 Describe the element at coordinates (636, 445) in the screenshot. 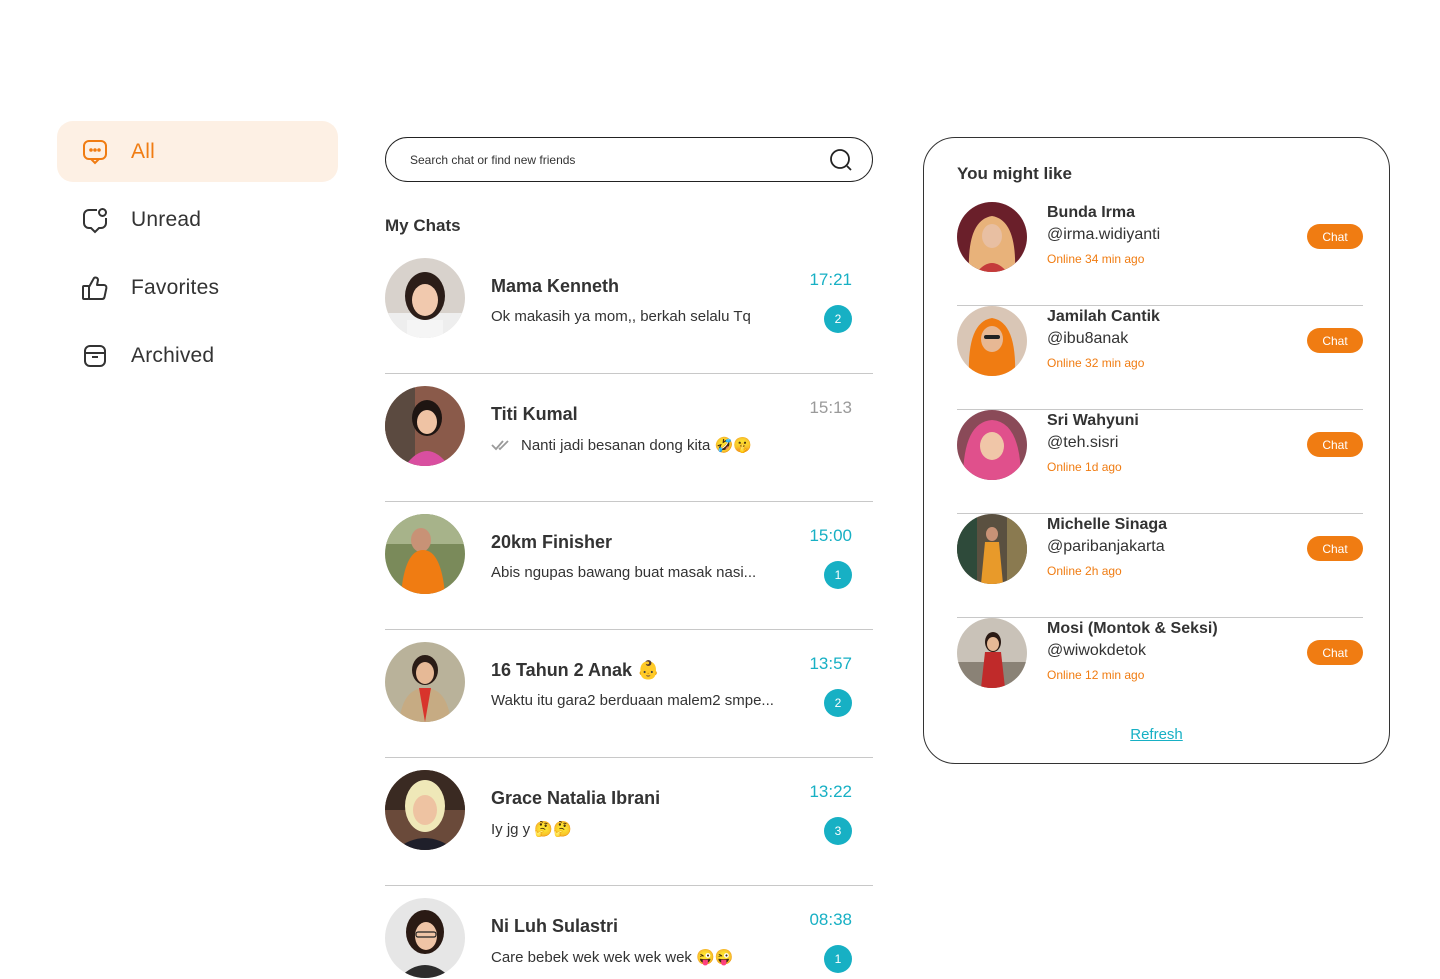

I see `chat-preview-text: Nanti jadi besanan dong kita 🤣🤫` at that location.